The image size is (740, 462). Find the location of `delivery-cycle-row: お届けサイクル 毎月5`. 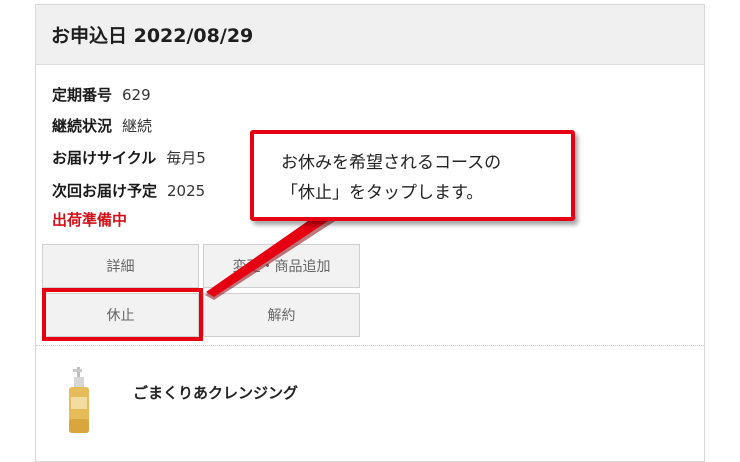

delivery-cycle-row: お届けサイクル 毎月5 is located at coordinates (129, 158).